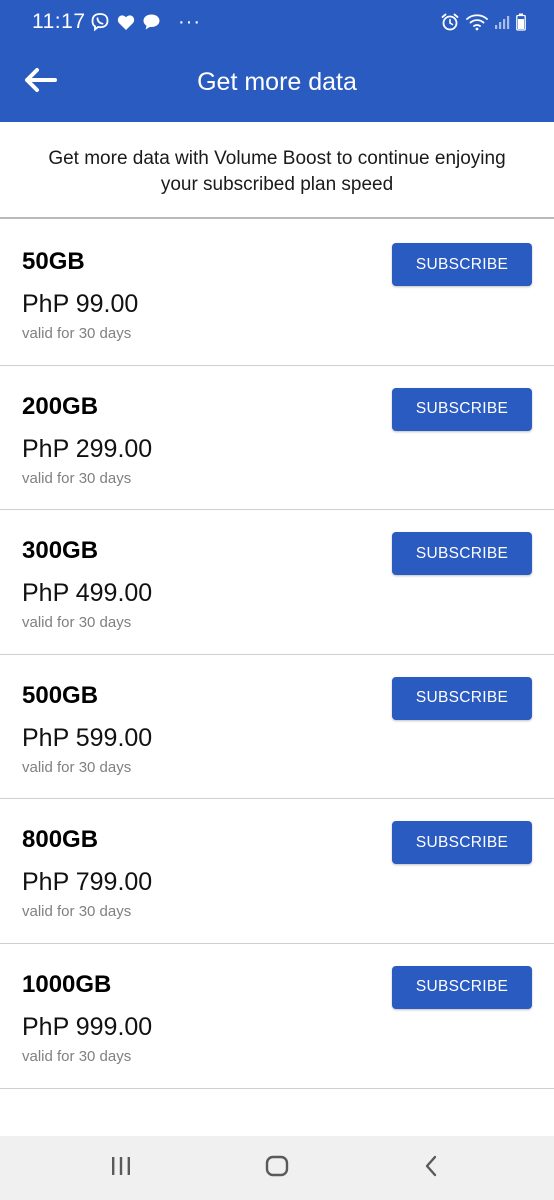 The width and height of the screenshot is (554, 1200). I want to click on page-title: Get more data, so click(277, 82).